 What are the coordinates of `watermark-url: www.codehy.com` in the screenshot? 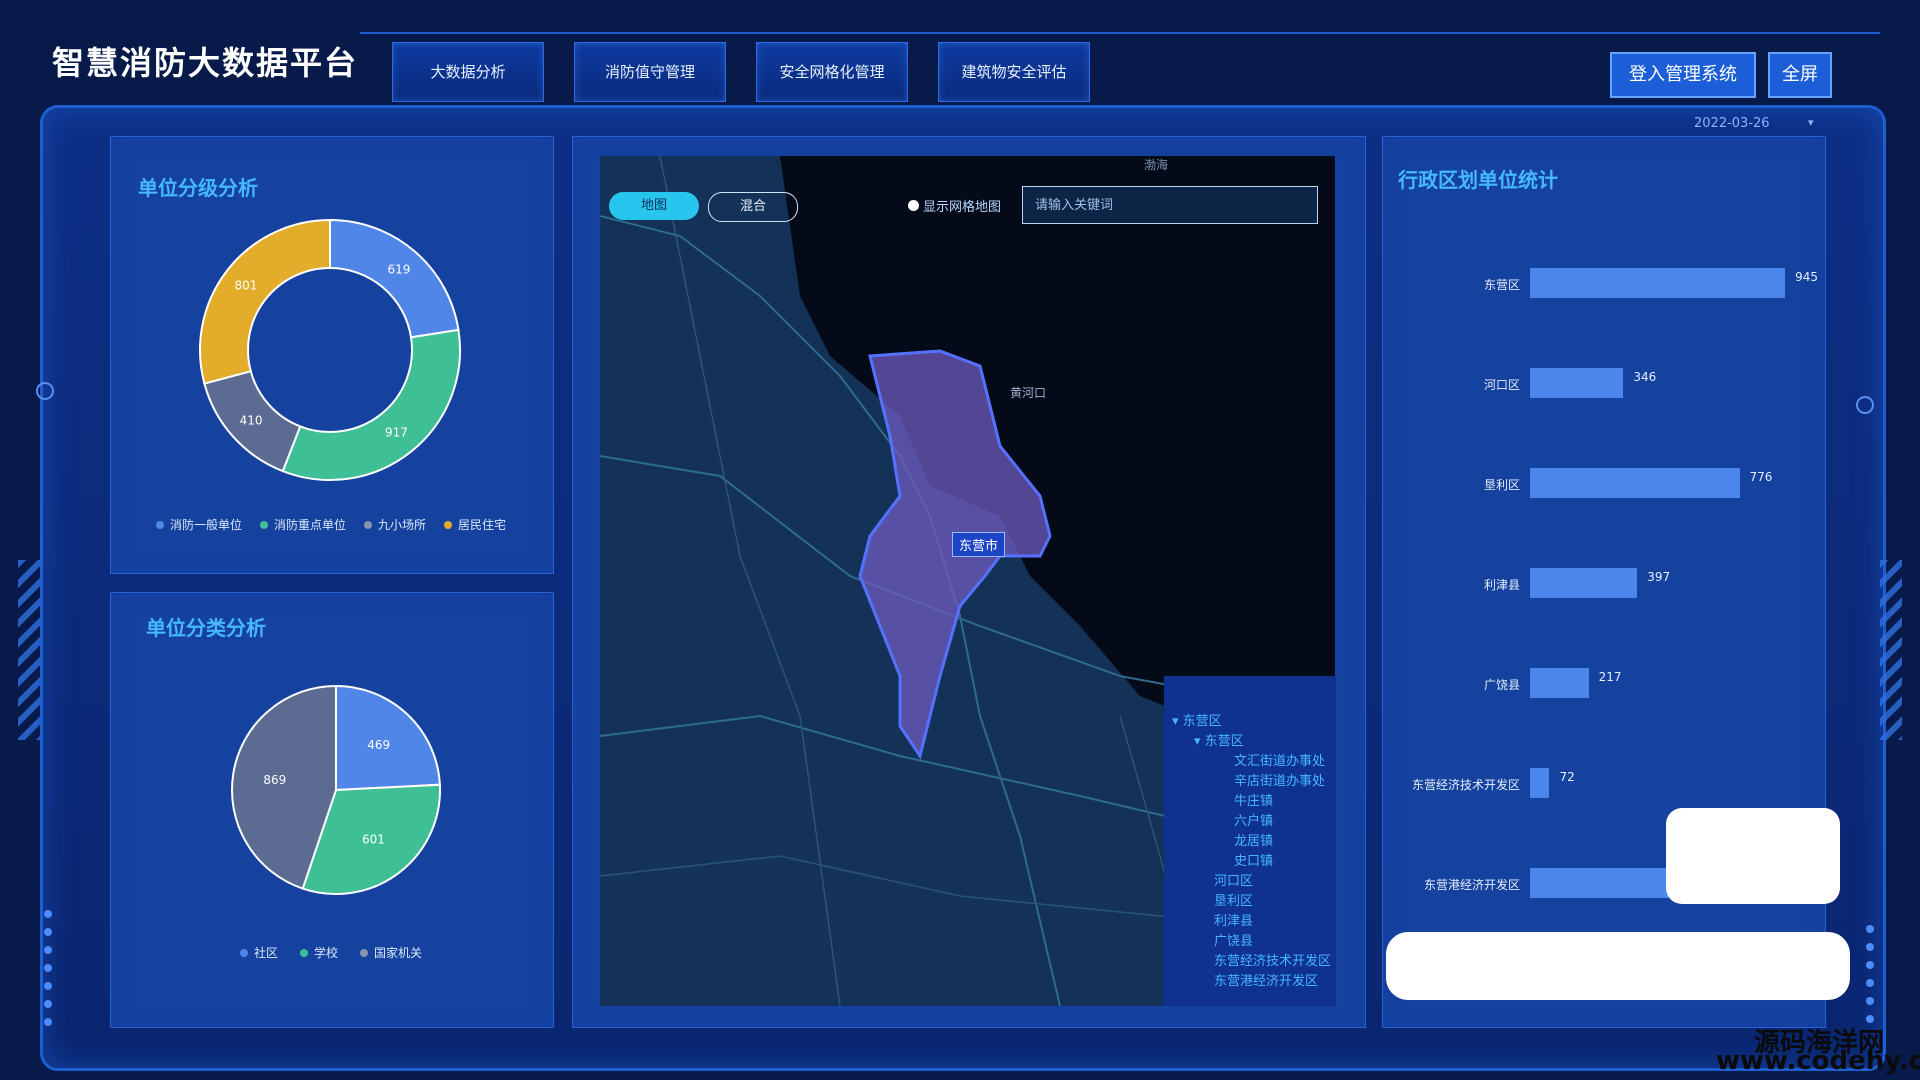 It's located at (1818, 1061).